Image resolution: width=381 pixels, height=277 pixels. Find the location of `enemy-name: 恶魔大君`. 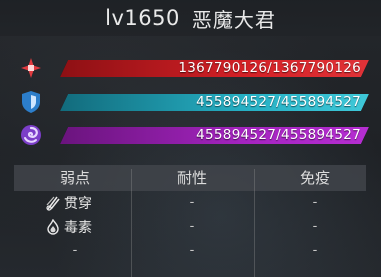

enemy-name: 恶魔大君 is located at coordinates (233, 19).